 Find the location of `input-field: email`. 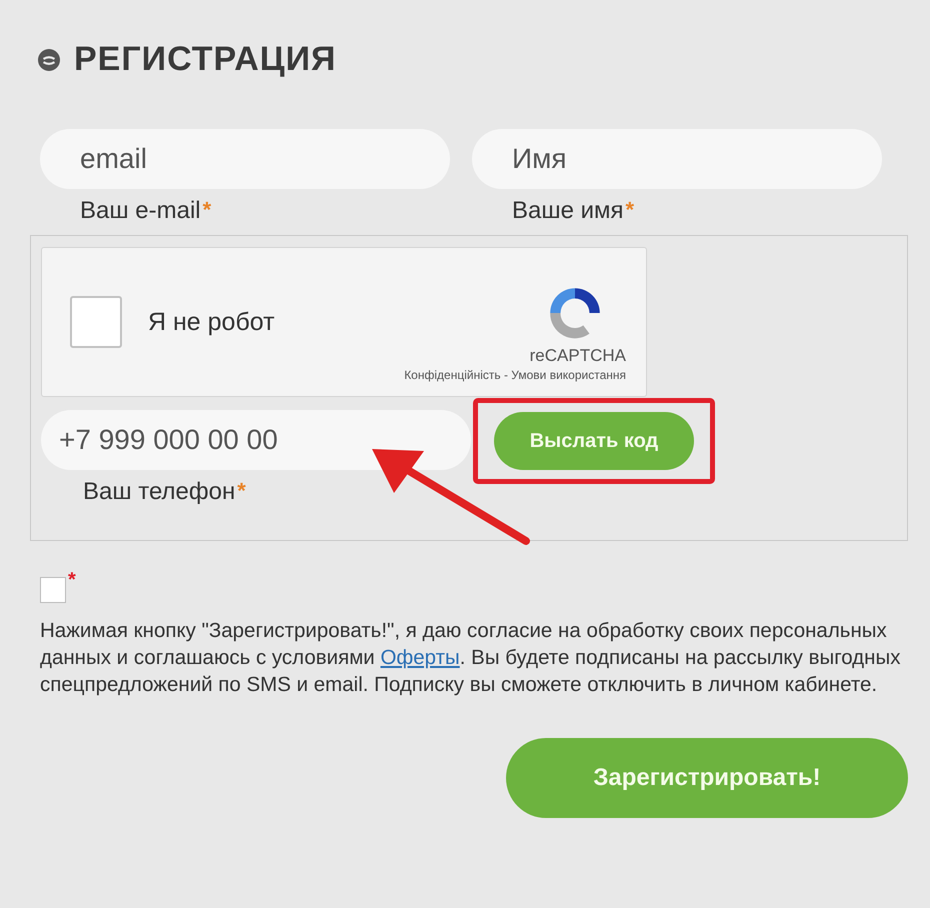

input-field: email is located at coordinates (245, 159).